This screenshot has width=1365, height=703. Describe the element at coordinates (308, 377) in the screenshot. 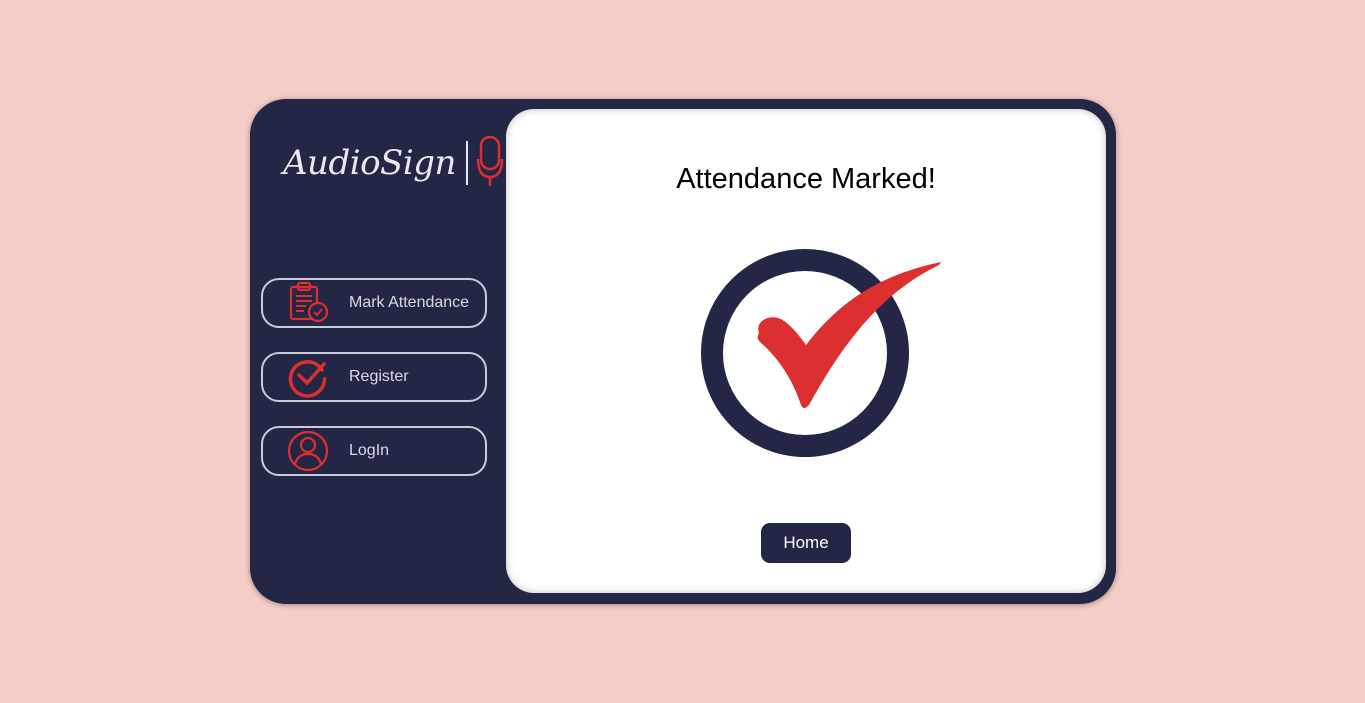

I see `circle-check-icon` at that location.